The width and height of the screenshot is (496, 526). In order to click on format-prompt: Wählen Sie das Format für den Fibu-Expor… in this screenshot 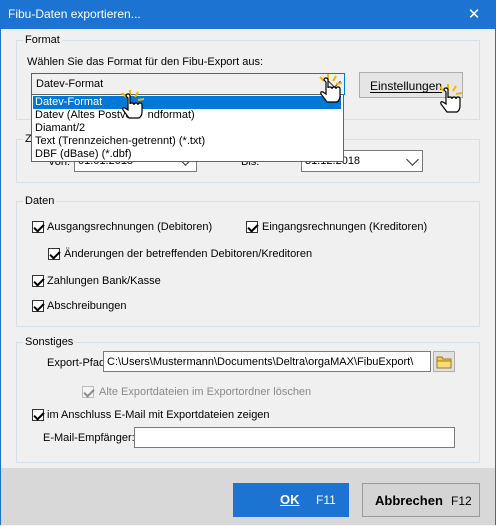, I will do `click(145, 62)`.